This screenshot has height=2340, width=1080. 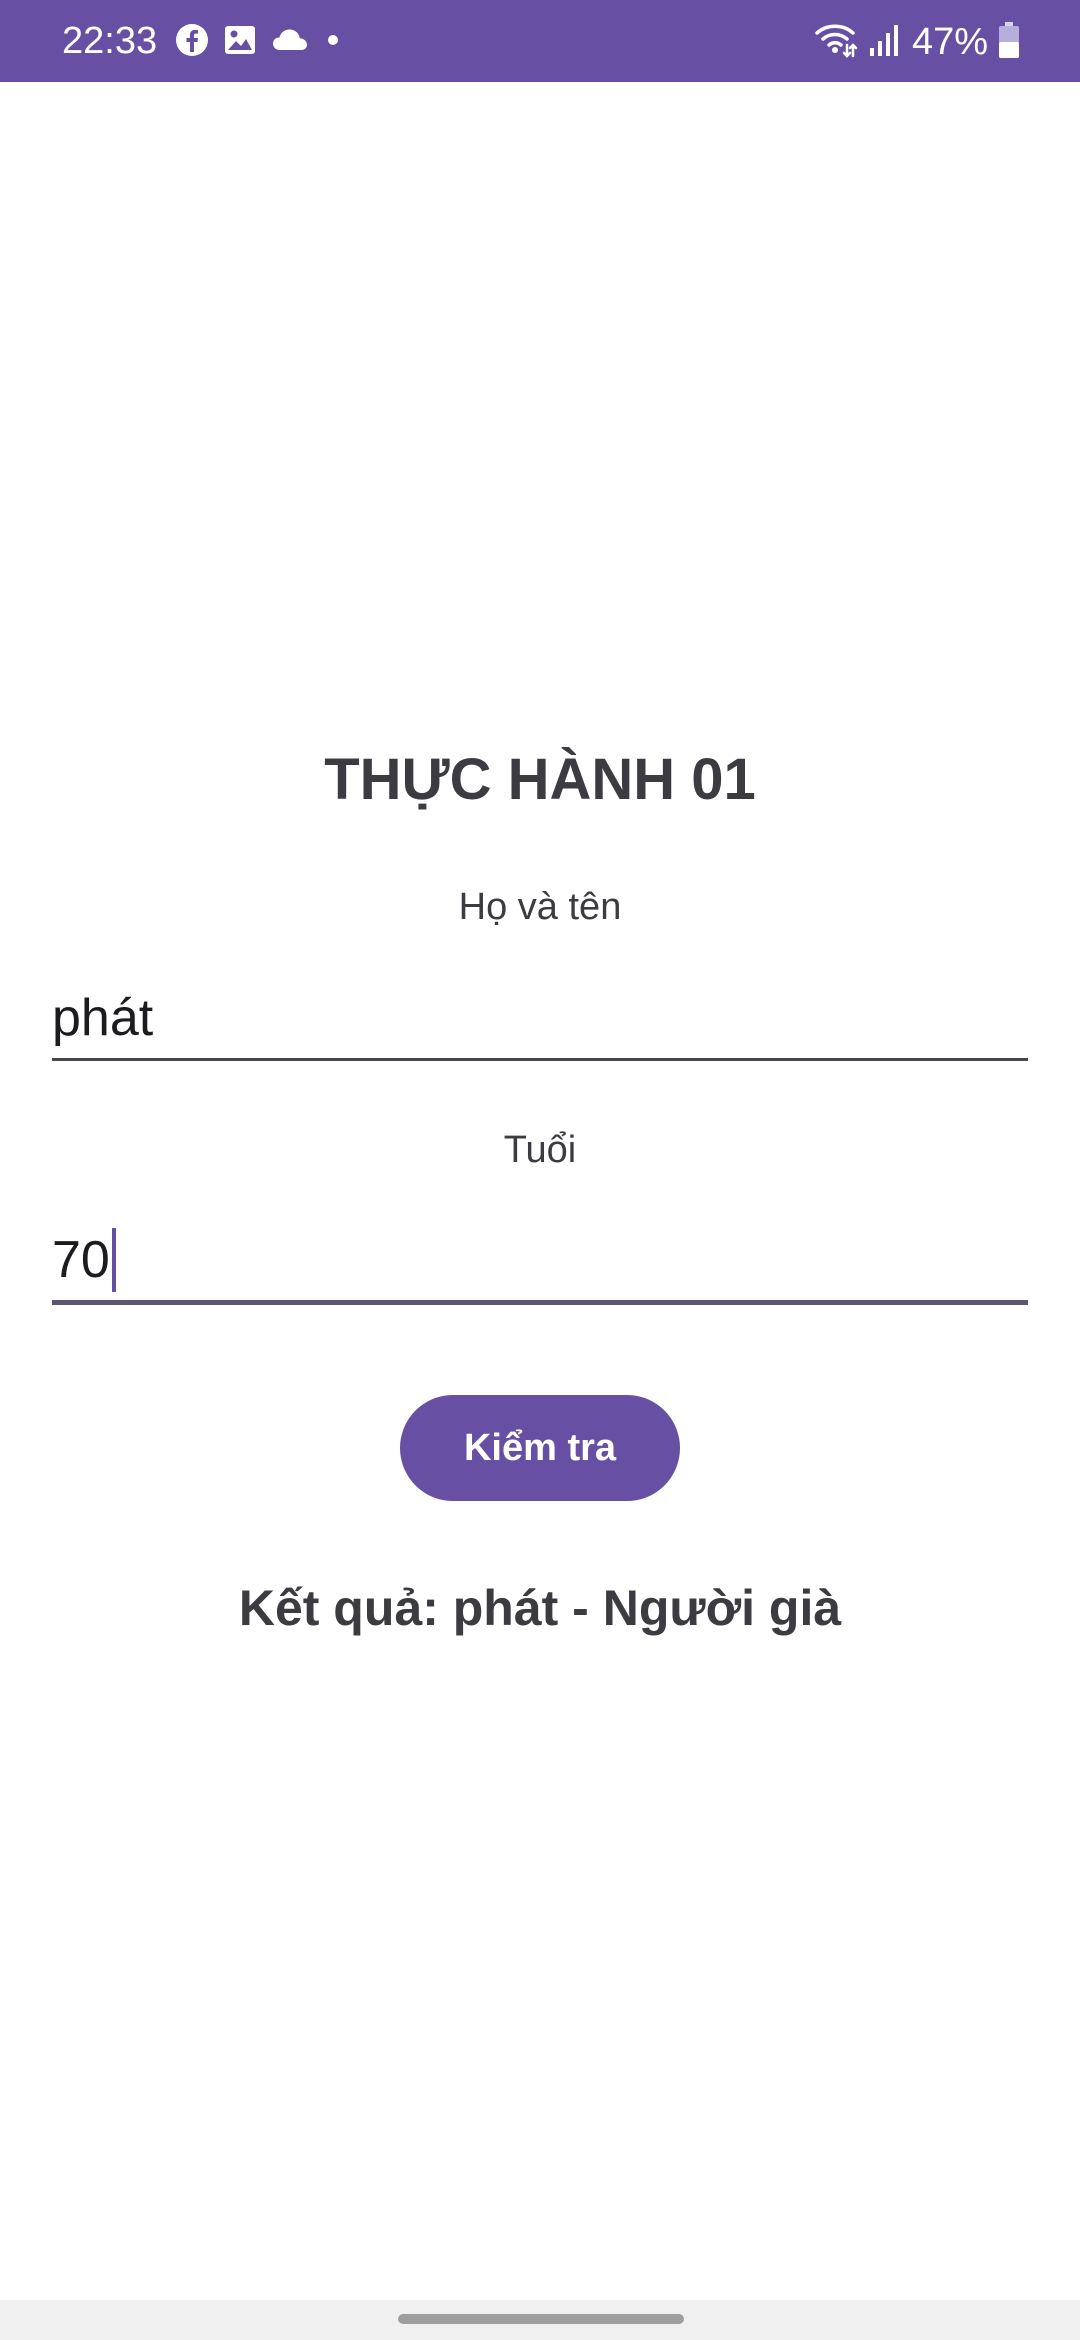 I want to click on status-bar: 22:33 47%, so click(x=540, y=41).